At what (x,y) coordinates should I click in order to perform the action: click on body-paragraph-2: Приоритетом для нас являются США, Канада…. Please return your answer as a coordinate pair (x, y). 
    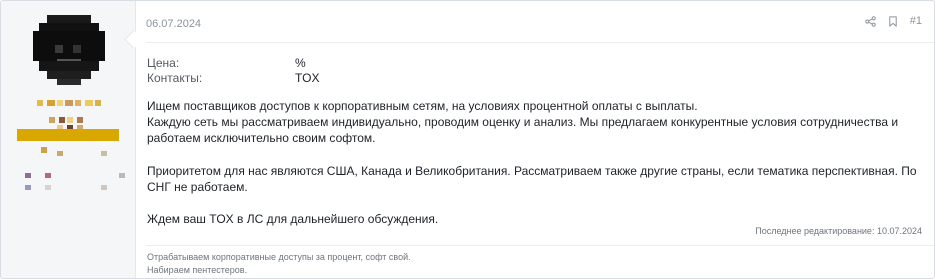
    Looking at the image, I should click on (532, 178).